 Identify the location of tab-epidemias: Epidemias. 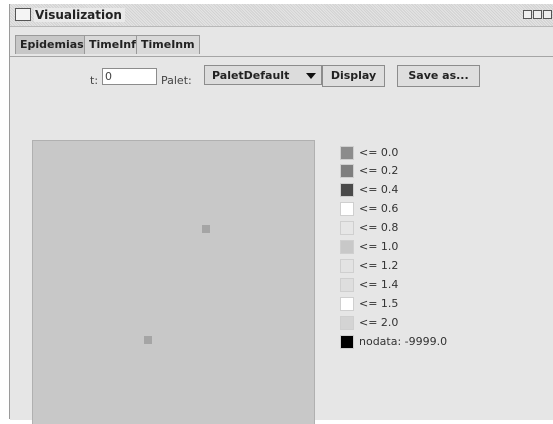
(52, 44).